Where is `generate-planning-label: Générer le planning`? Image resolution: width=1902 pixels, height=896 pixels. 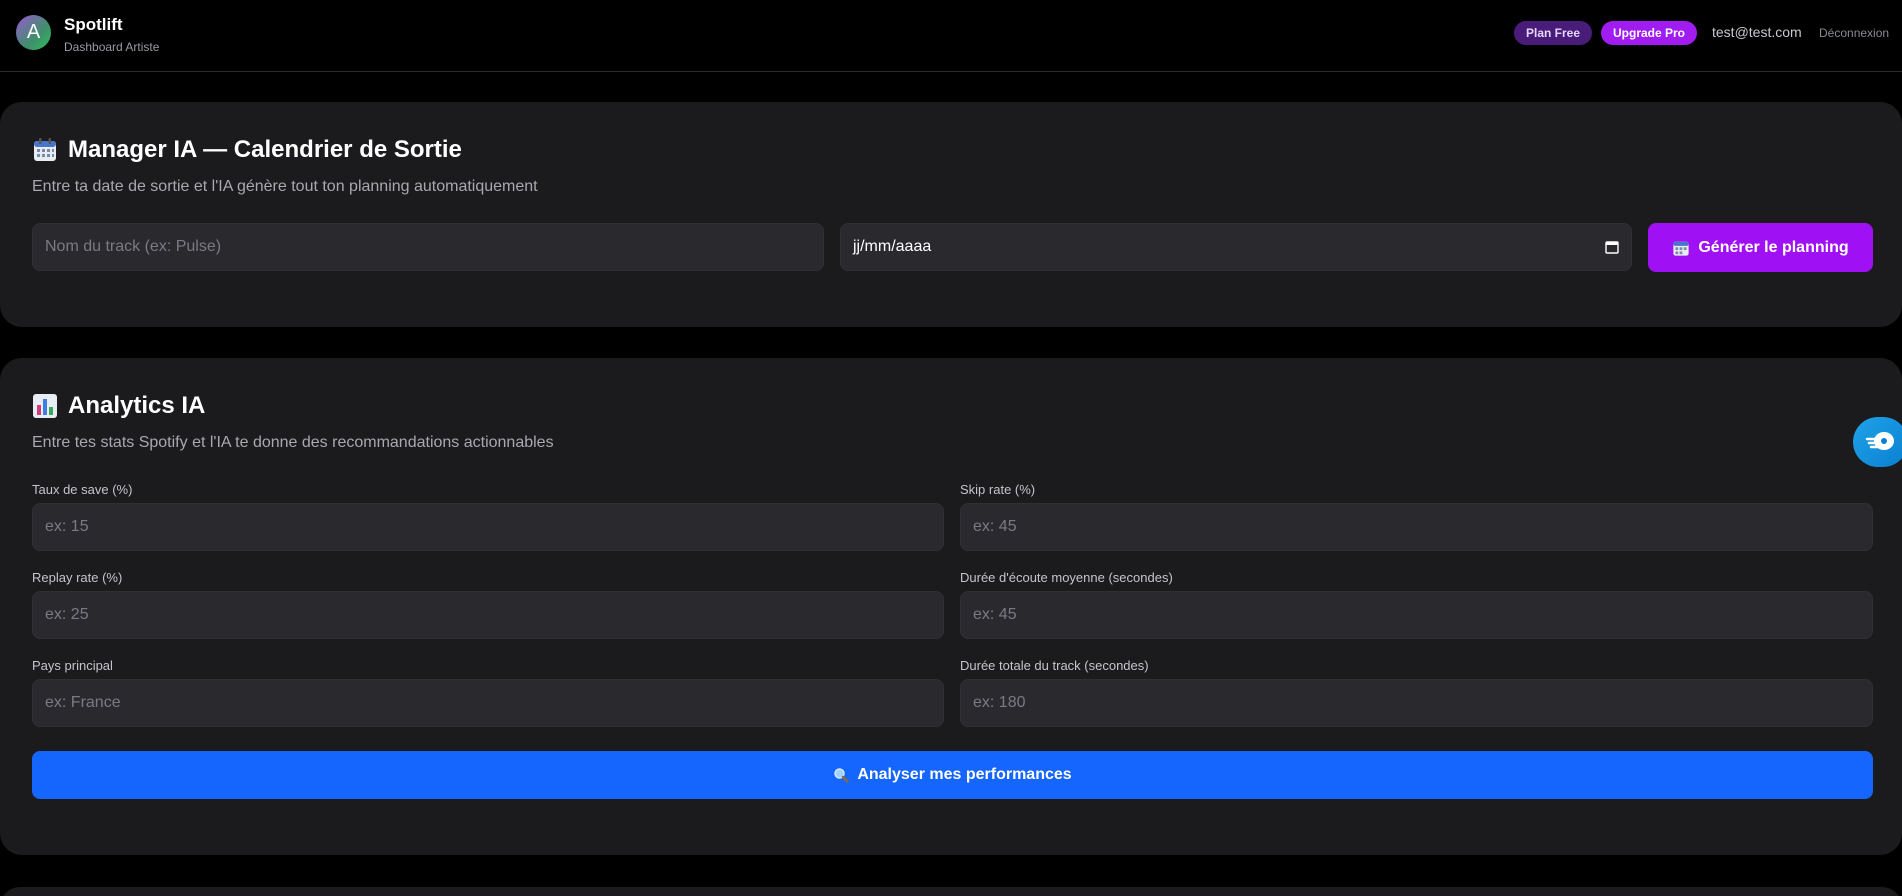 generate-planning-label: Générer le planning is located at coordinates (1773, 247).